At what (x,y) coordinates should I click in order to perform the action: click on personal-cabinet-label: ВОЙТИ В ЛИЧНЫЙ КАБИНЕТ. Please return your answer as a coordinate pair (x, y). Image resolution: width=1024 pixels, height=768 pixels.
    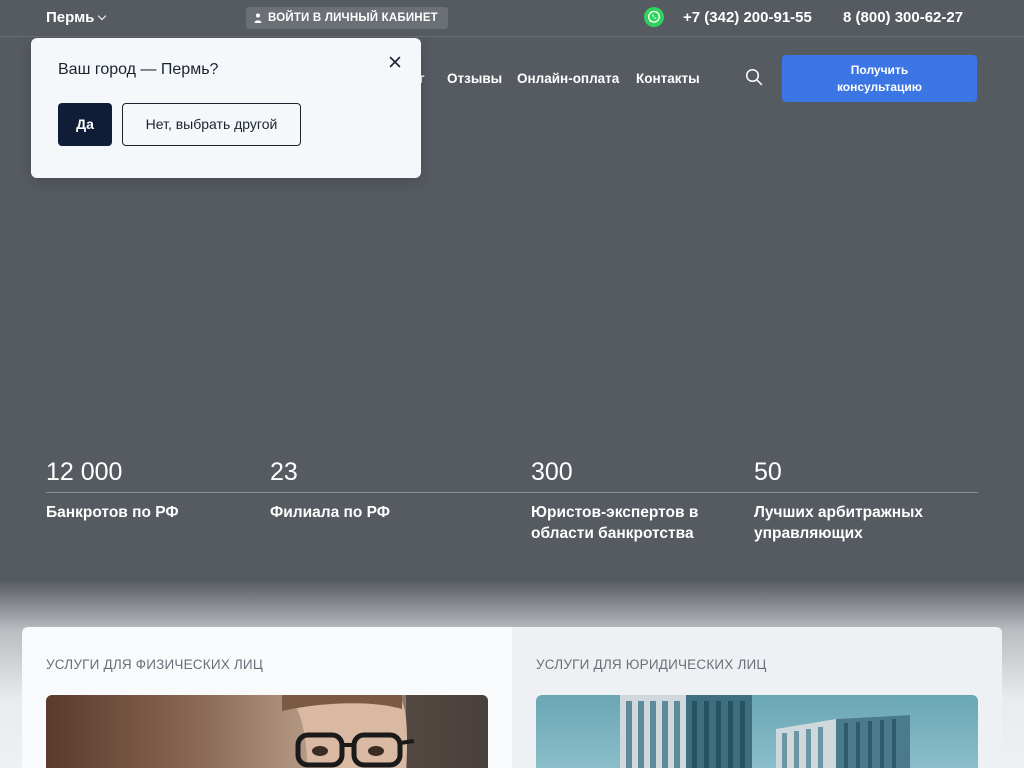
    Looking at the image, I should click on (353, 18).